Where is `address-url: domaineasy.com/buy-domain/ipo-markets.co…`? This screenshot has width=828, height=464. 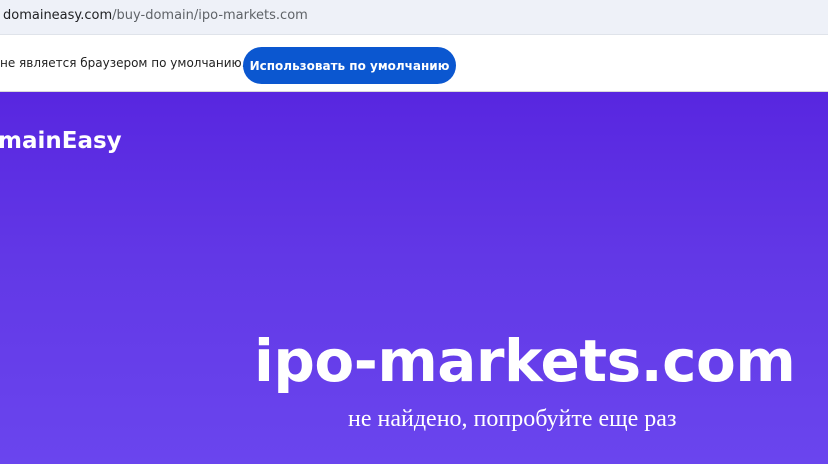 address-url: domaineasy.com/buy-domain/ipo-markets.co… is located at coordinates (155, 15).